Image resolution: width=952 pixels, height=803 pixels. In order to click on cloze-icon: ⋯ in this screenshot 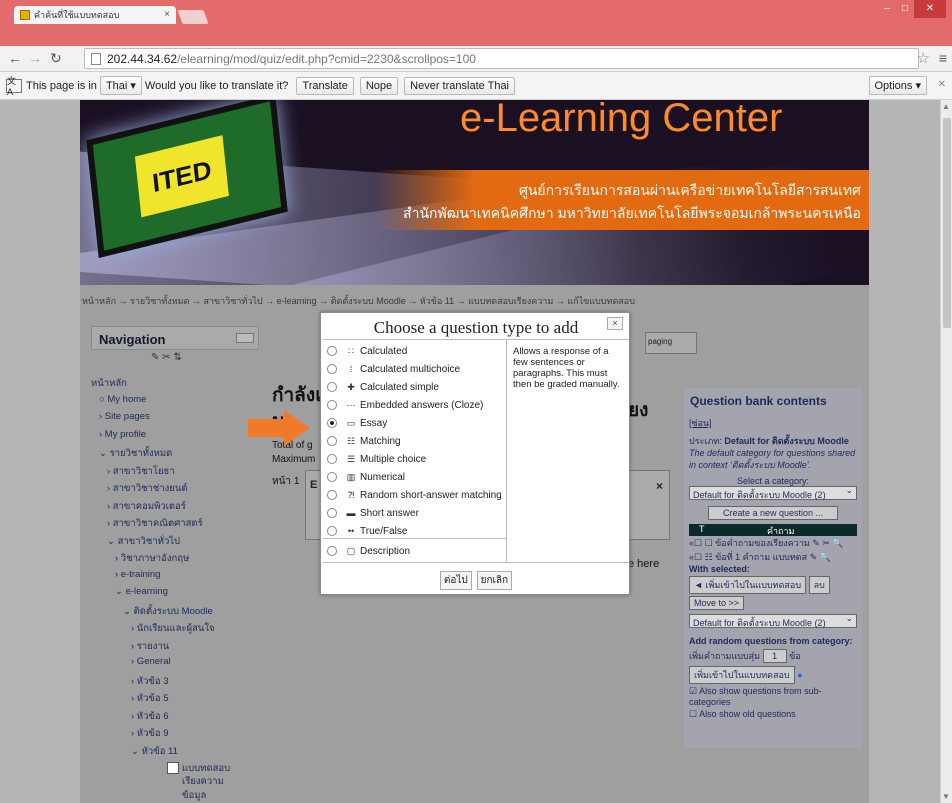, I will do `click(351, 404)`.